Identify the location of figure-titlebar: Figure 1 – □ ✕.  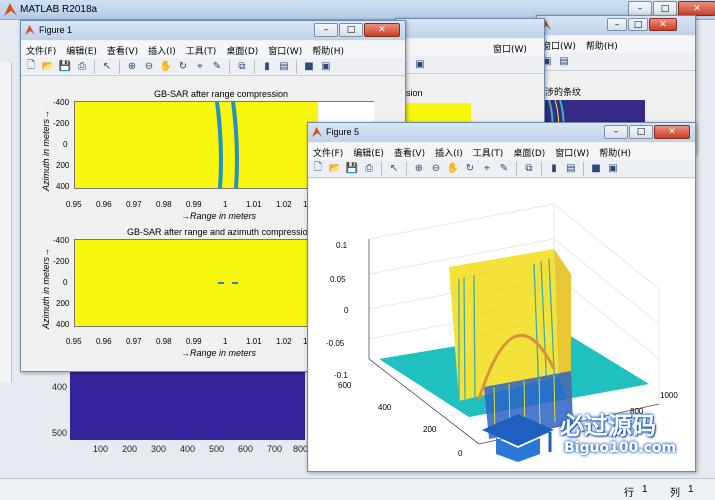
(213, 30).